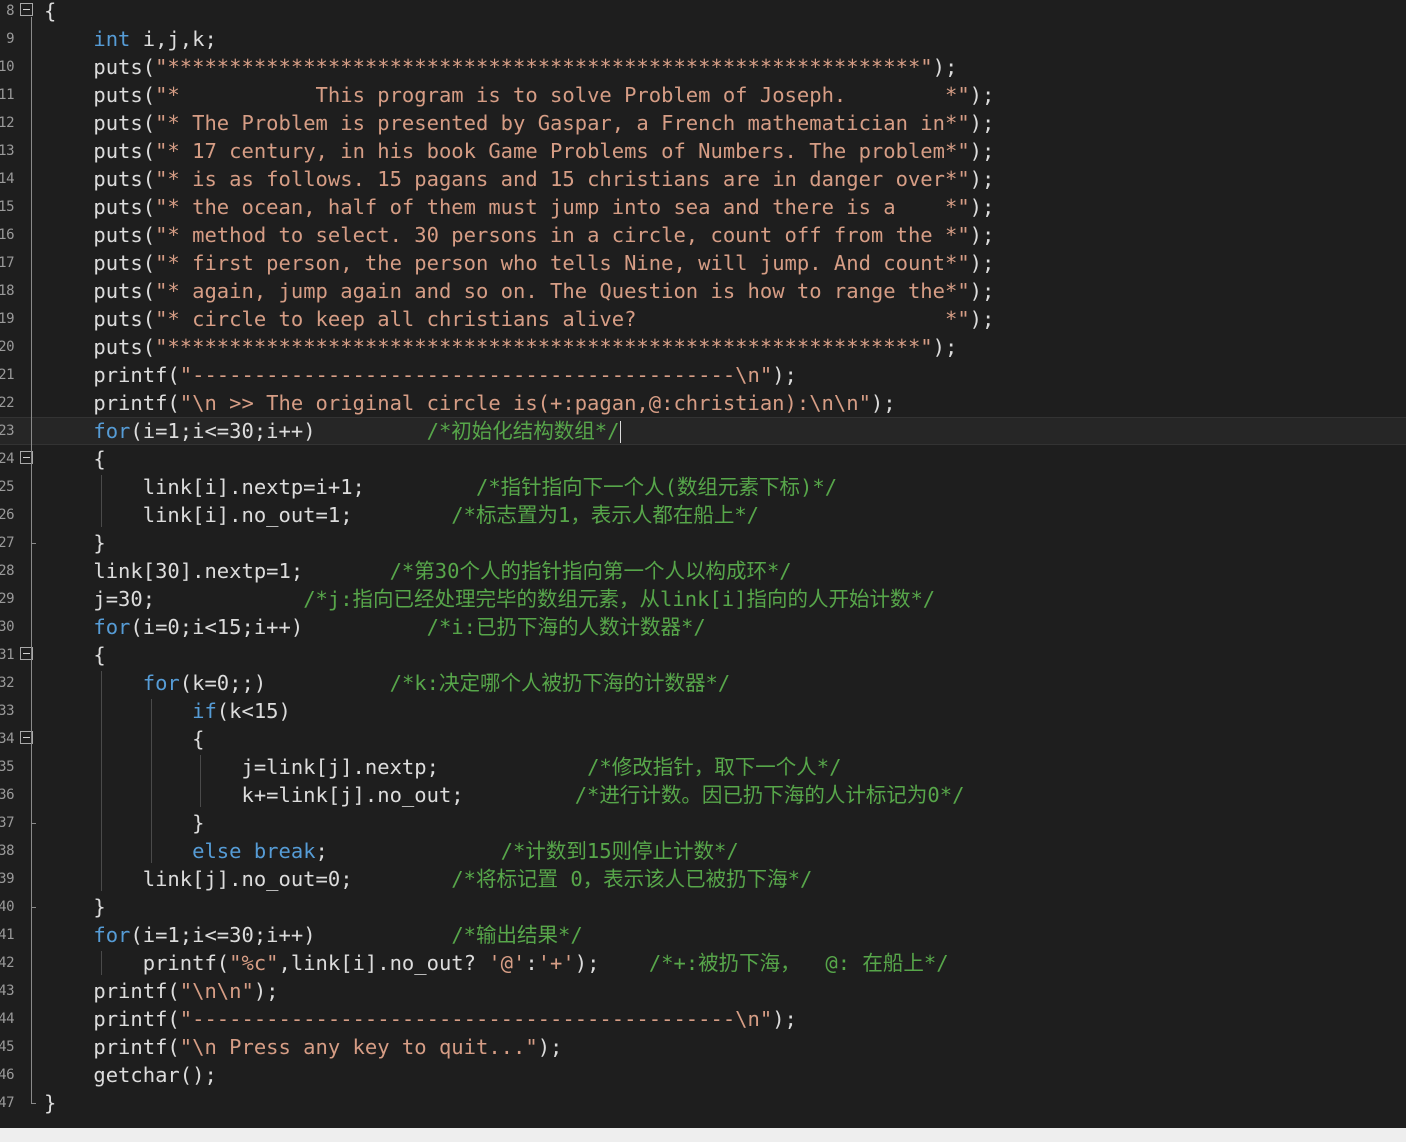  What do you see at coordinates (703, 12) in the screenshot?
I see `code-line: 8{` at bounding box center [703, 12].